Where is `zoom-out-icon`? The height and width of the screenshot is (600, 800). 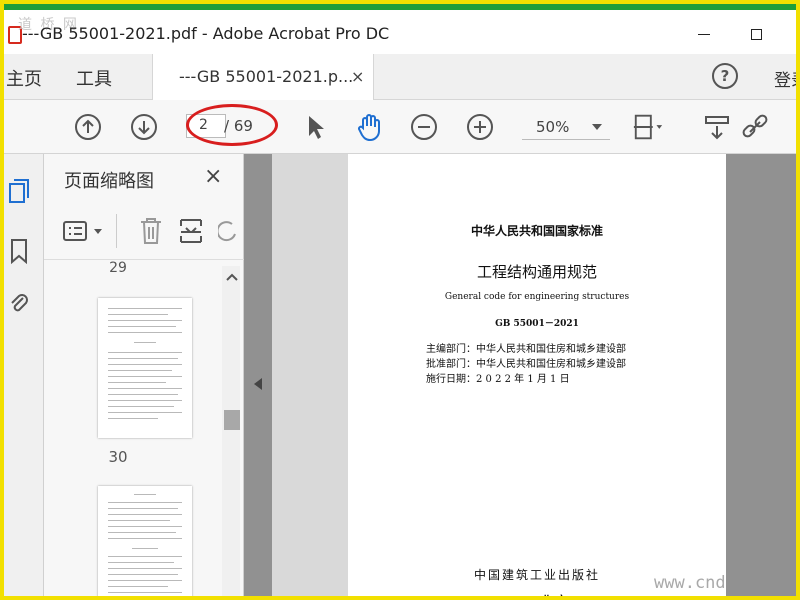 zoom-out-icon is located at coordinates (424, 127).